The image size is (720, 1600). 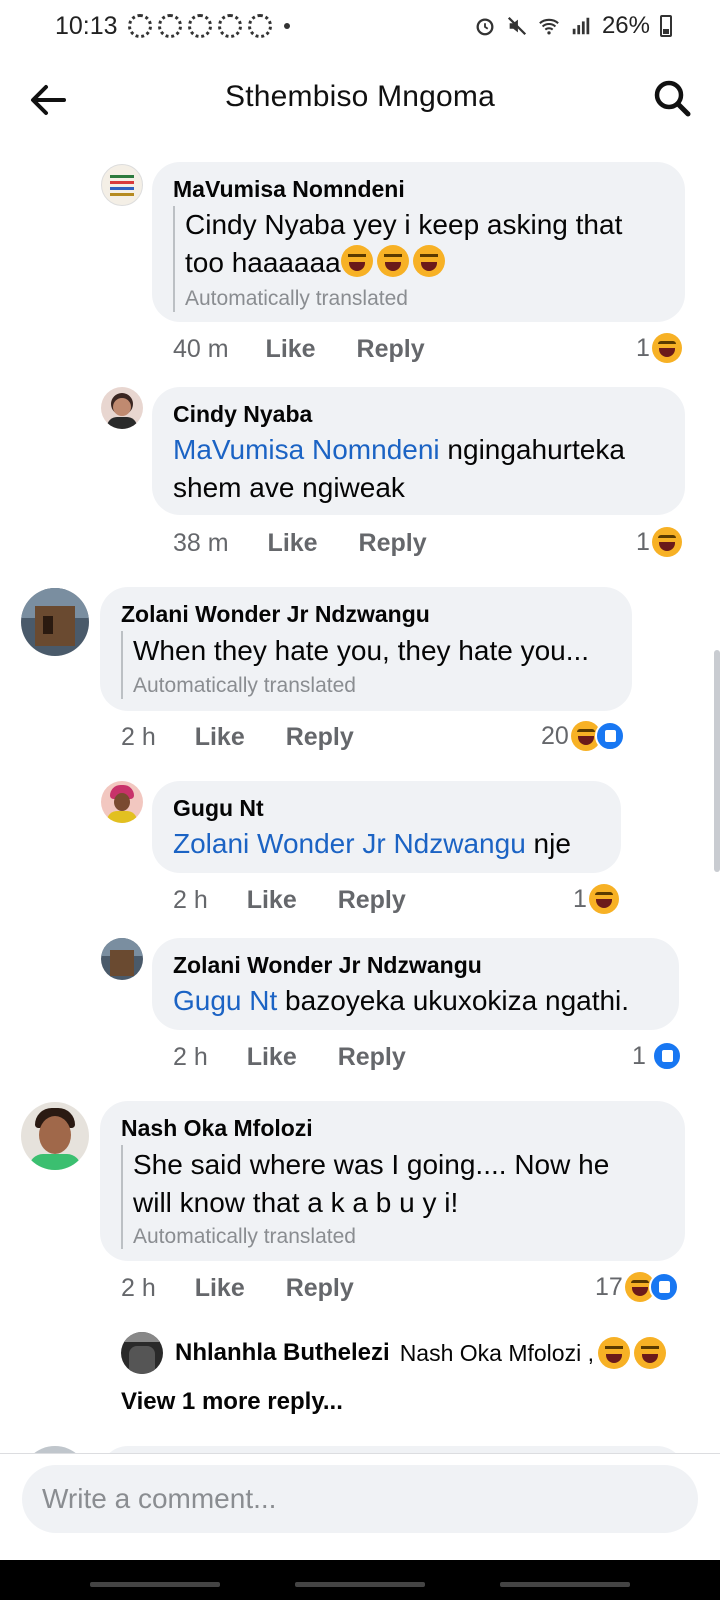 What do you see at coordinates (395, 1353) in the screenshot?
I see `reply-preview: Nhlanhla Buthelezi Nash Oka Mfolozi ,` at bounding box center [395, 1353].